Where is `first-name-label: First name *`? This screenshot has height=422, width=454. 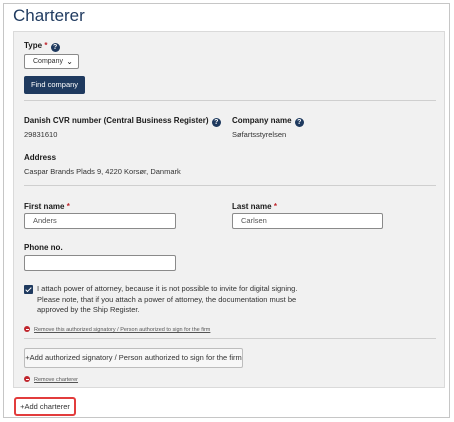
first-name-label: First name * is located at coordinates (47, 206).